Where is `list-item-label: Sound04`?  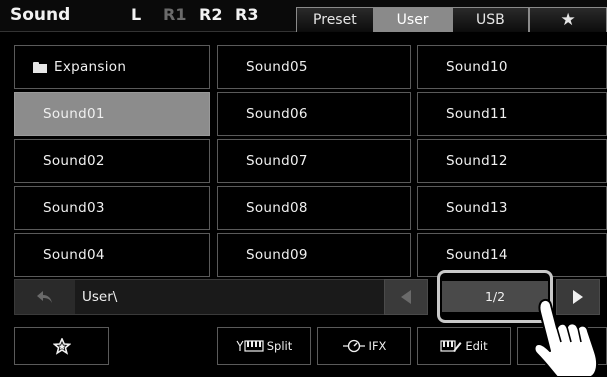 list-item-label: Sound04 is located at coordinates (74, 255).